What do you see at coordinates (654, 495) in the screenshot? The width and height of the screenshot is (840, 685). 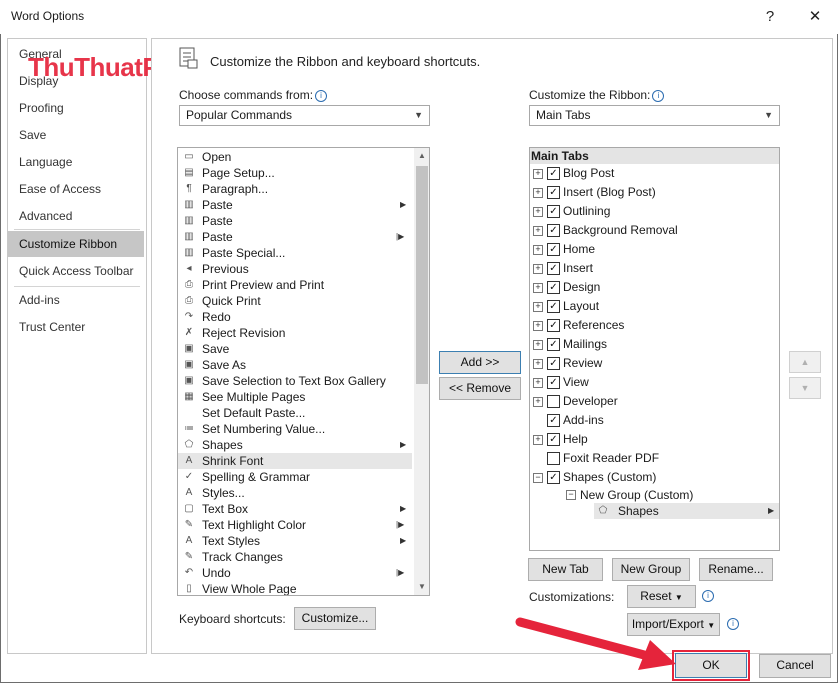 I see `tree-group-row: − New Group (Custom)` at bounding box center [654, 495].